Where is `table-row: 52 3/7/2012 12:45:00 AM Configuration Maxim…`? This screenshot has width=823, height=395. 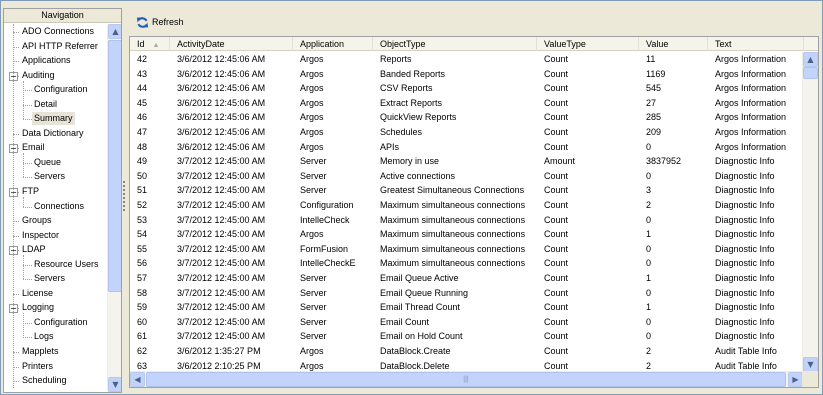 table-row: 52 3/7/2012 12:45:00 AM Configuration Maxim… is located at coordinates (466, 205).